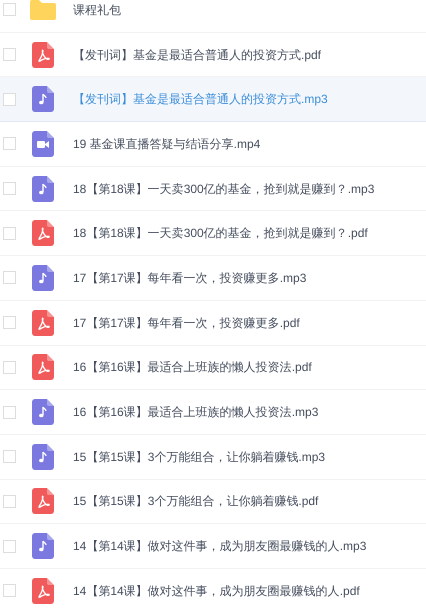 This screenshot has height=608, width=426. What do you see at coordinates (192, 367) in the screenshot?
I see `file-name: 16【第16课】最适合上班族的懒人投资法.pdf` at bounding box center [192, 367].